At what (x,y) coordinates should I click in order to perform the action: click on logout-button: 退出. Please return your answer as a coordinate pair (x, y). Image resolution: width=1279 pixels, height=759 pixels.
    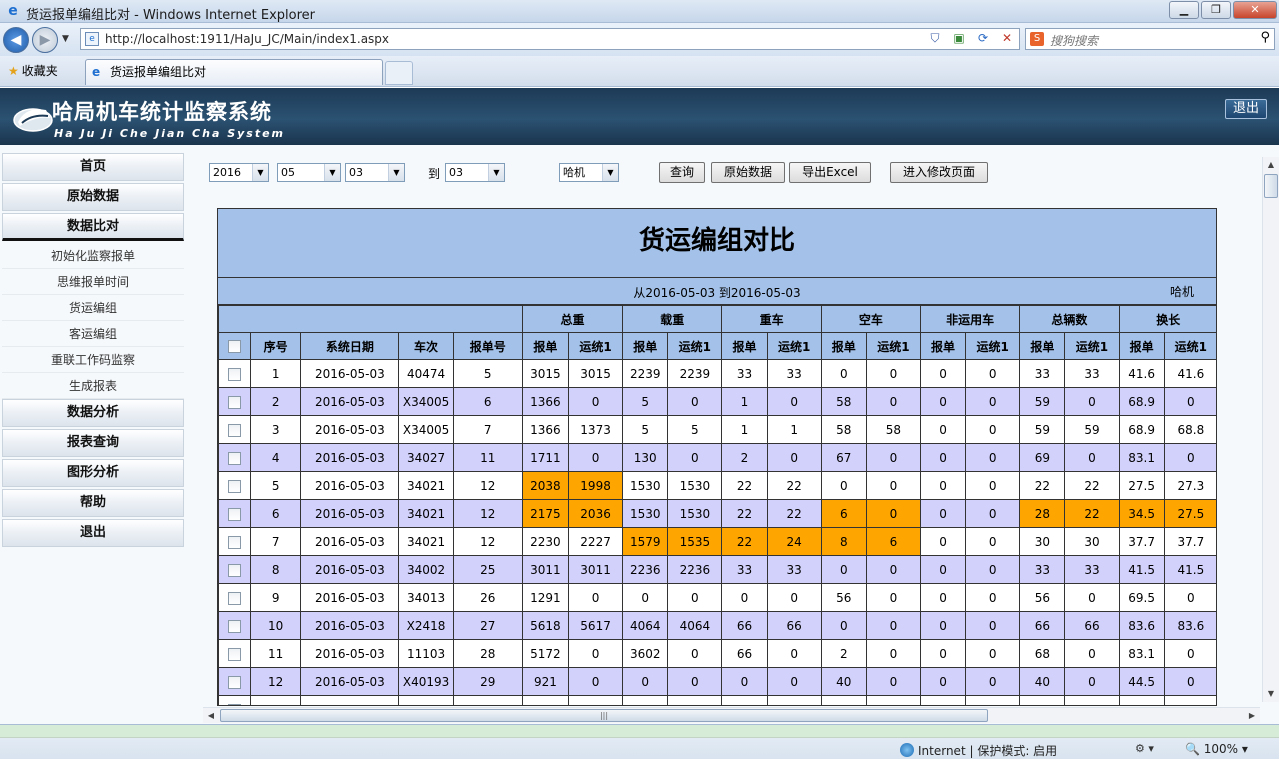
    Looking at the image, I should click on (1246, 109).